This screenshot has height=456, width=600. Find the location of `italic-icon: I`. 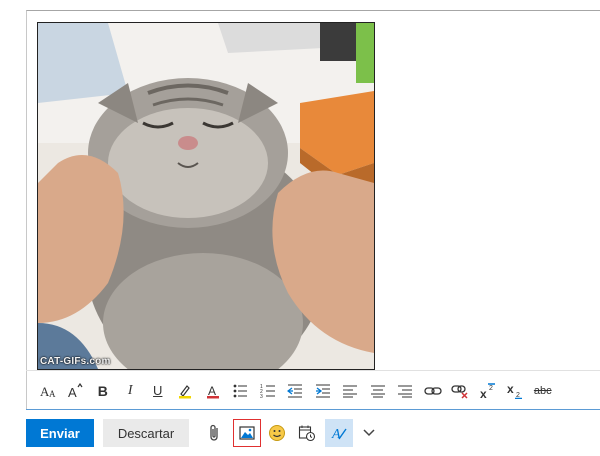

italic-icon: I is located at coordinates (131, 391).